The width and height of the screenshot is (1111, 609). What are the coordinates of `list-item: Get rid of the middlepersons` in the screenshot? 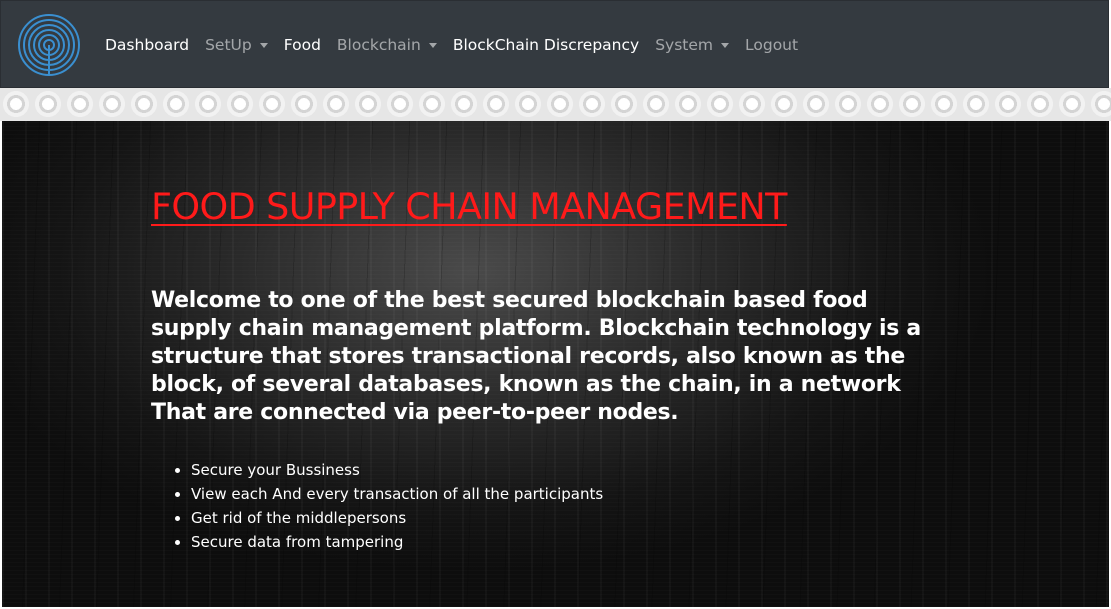 It's located at (397, 518).